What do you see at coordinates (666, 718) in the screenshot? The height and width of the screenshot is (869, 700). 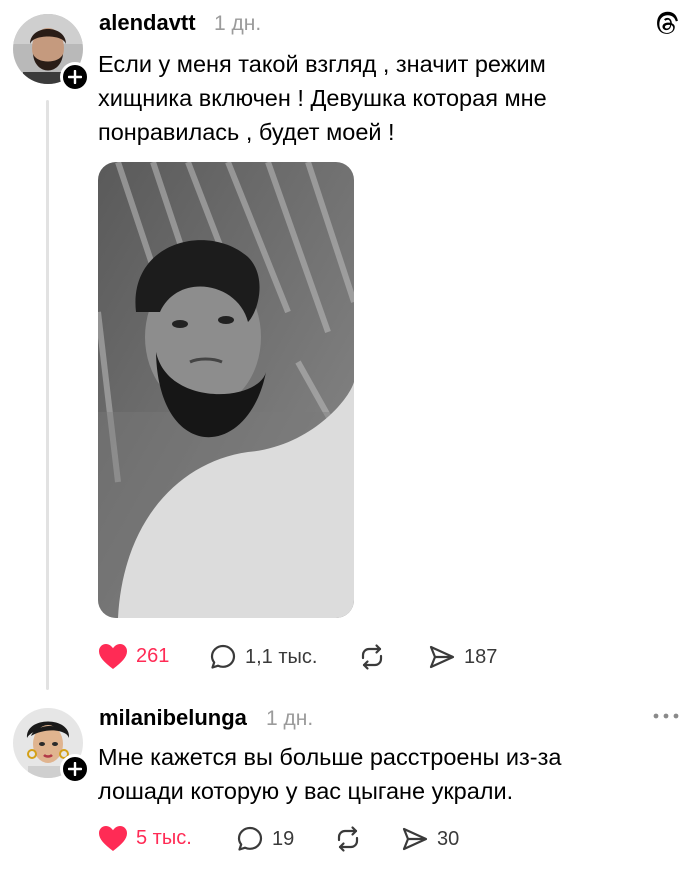 I see `more-options-icon` at bounding box center [666, 718].